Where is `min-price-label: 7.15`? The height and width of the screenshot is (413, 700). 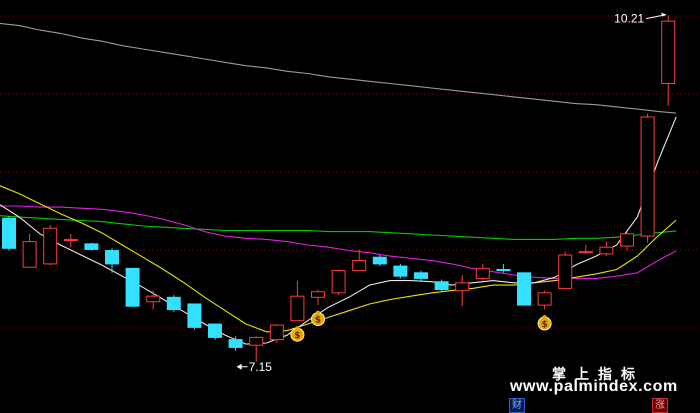
min-price-label: 7.15 is located at coordinates (261, 367).